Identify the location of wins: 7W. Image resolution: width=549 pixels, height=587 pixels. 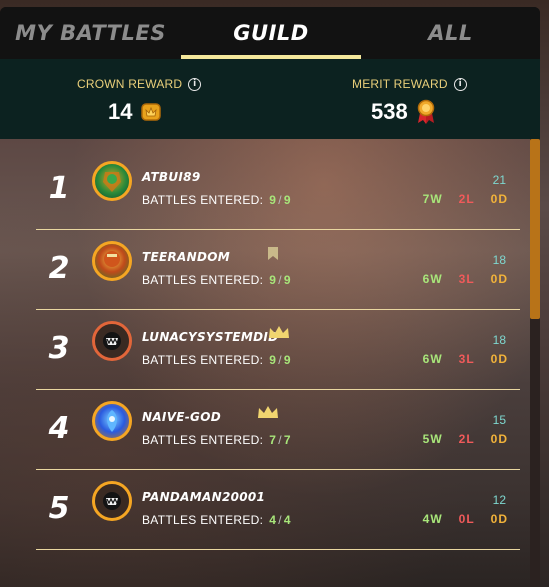
(432, 199).